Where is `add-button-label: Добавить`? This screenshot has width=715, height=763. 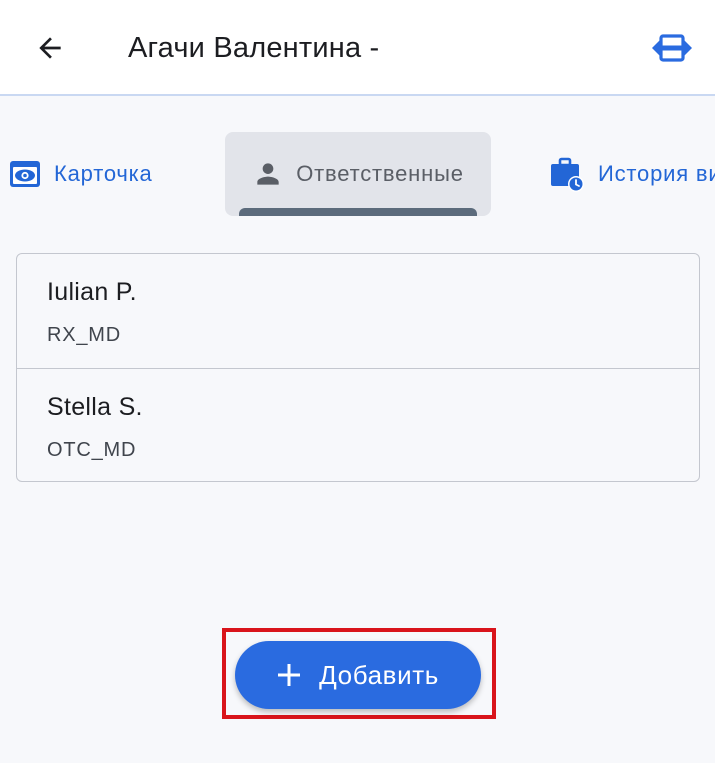 add-button-label: Добавить is located at coordinates (379, 674).